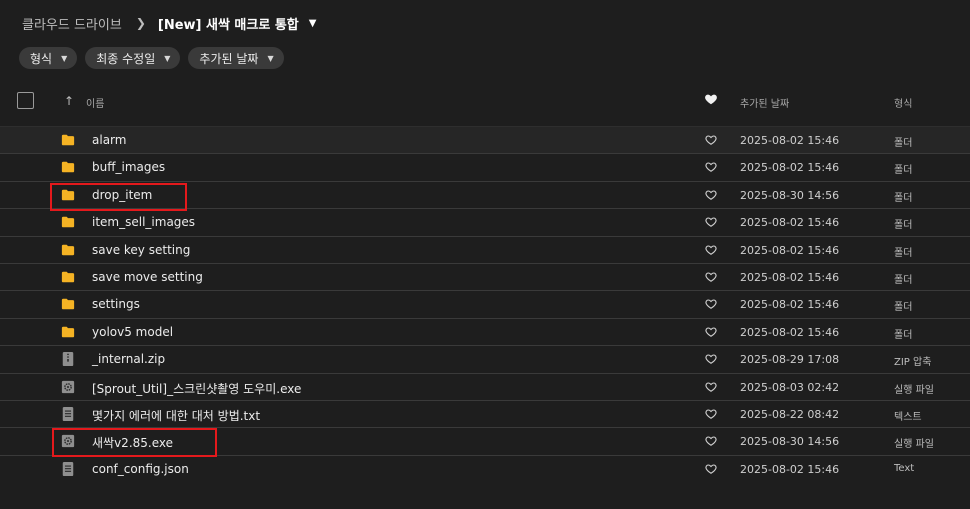  I want to click on exe-icon, so click(68, 386).